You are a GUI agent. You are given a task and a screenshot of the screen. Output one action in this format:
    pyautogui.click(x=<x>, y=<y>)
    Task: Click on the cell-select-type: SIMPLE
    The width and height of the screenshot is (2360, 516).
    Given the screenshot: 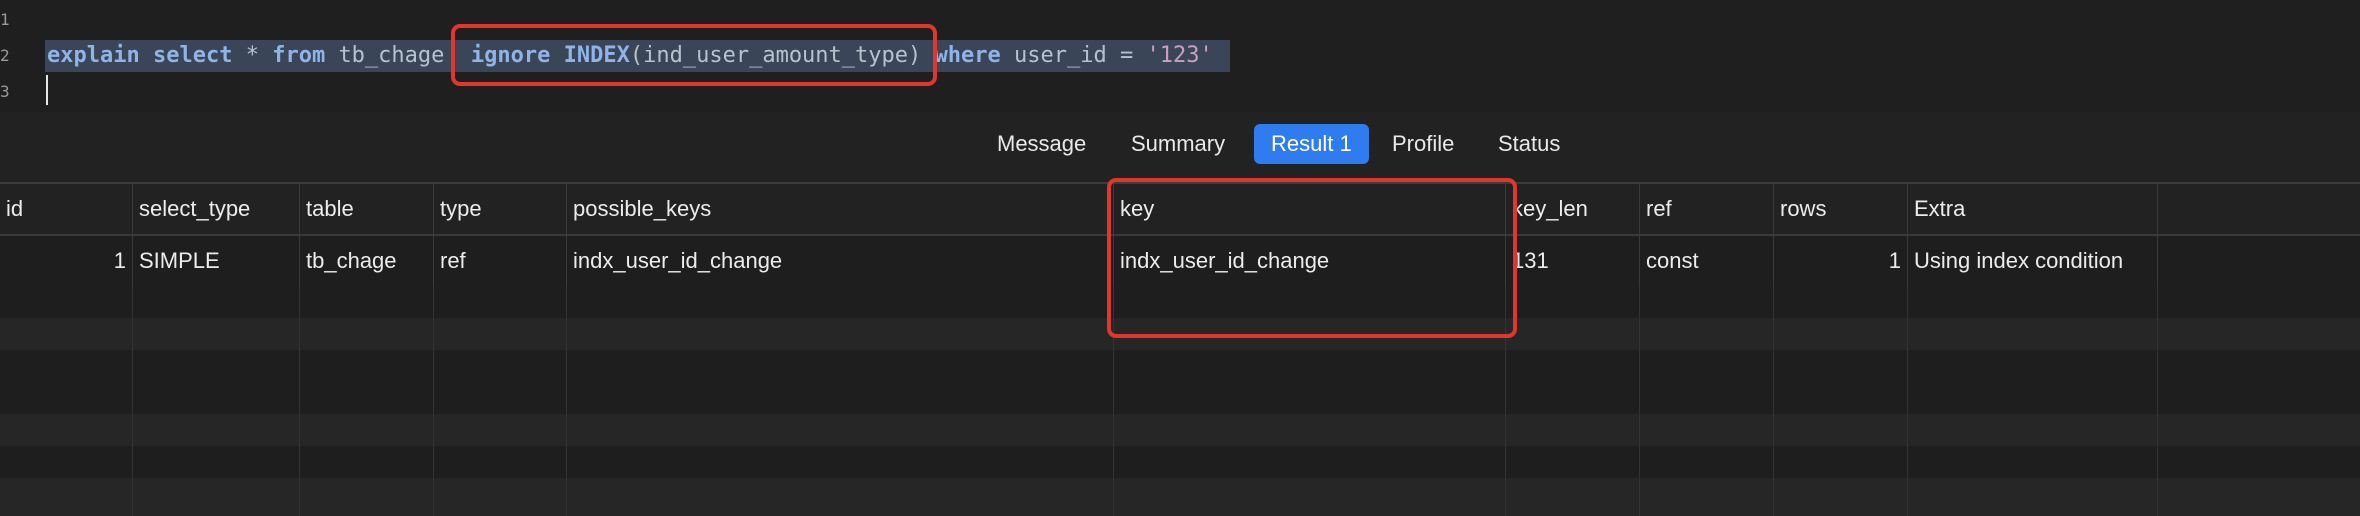 What is the action you would take?
    pyautogui.click(x=216, y=261)
    